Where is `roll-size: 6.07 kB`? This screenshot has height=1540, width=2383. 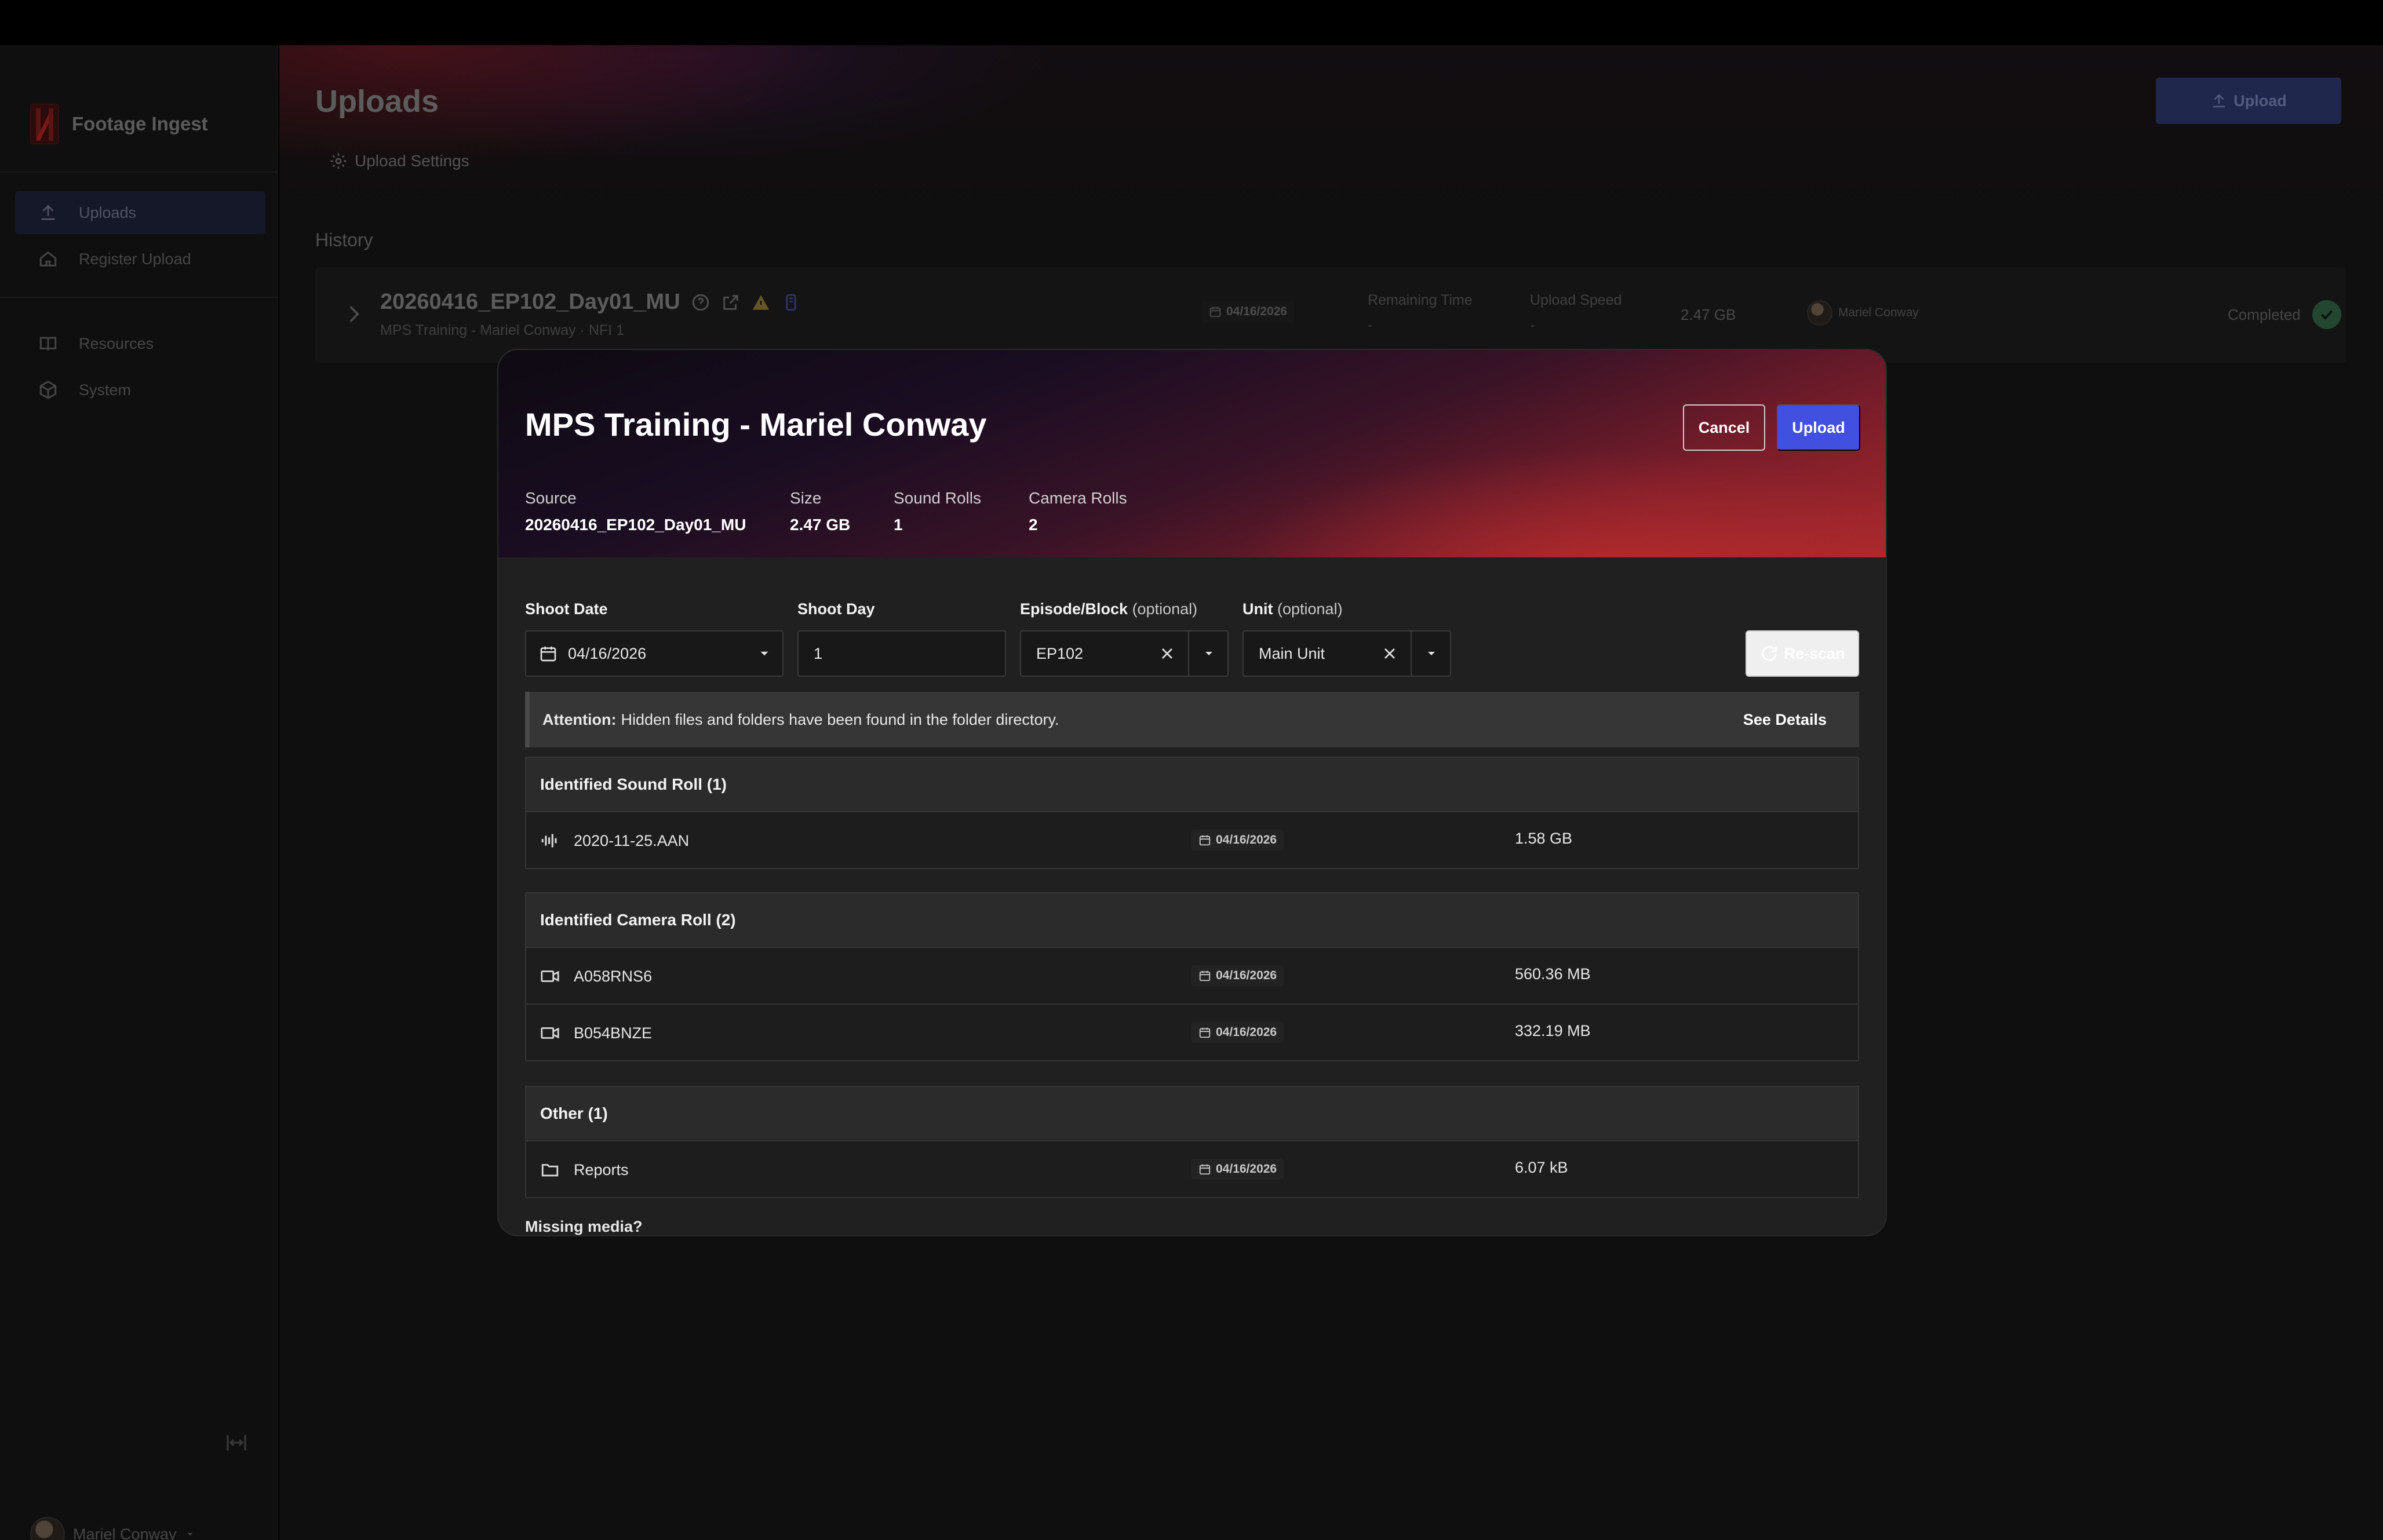 roll-size: 6.07 kB is located at coordinates (1542, 1167).